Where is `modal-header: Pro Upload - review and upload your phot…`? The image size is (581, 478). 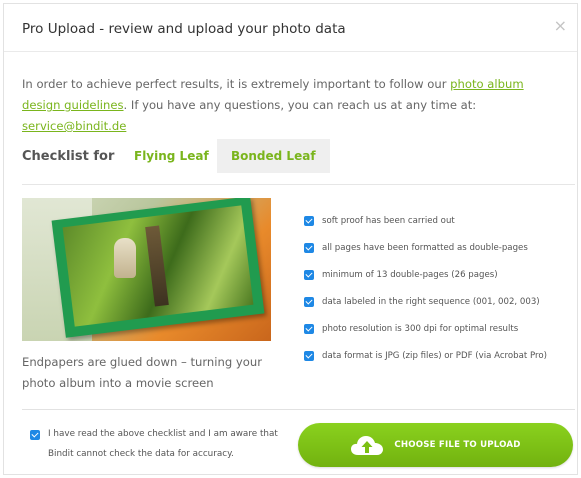 modal-header: Pro Upload - review and upload your phot… is located at coordinates (290, 28).